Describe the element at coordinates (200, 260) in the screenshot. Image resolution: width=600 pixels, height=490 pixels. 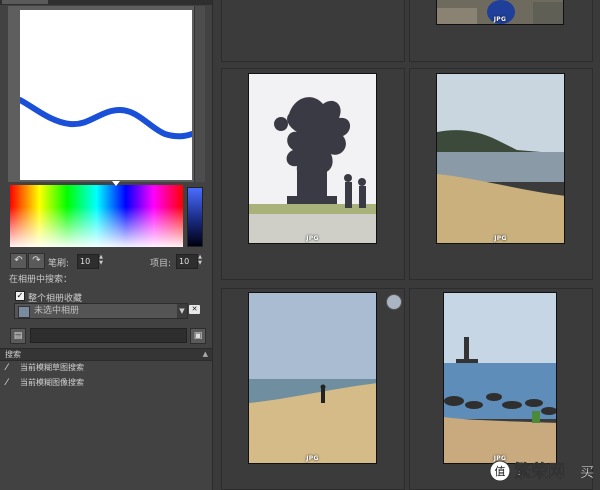
I see `items-count-stepper: ▲ ▼` at that location.